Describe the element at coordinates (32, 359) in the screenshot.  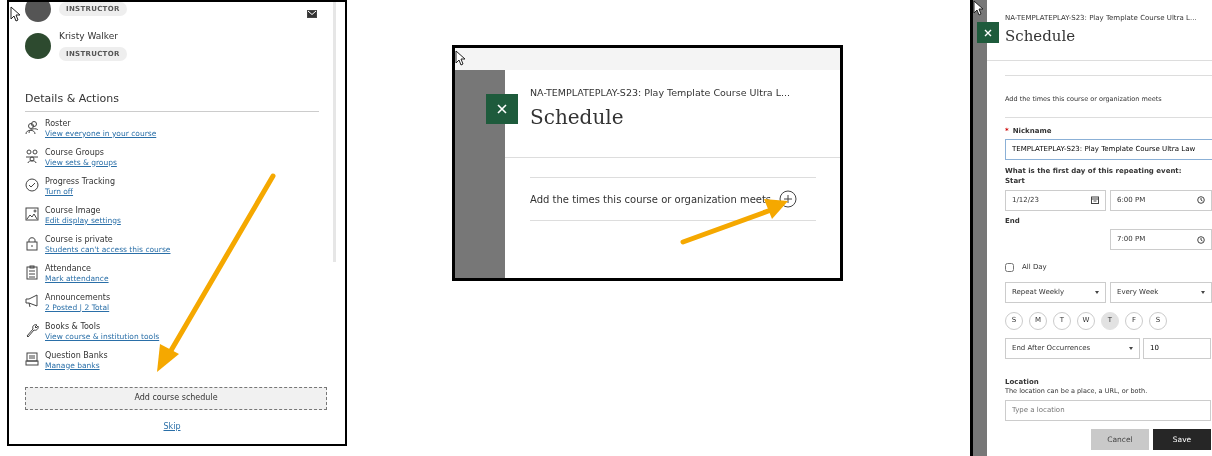
I see `tray-icon` at that location.